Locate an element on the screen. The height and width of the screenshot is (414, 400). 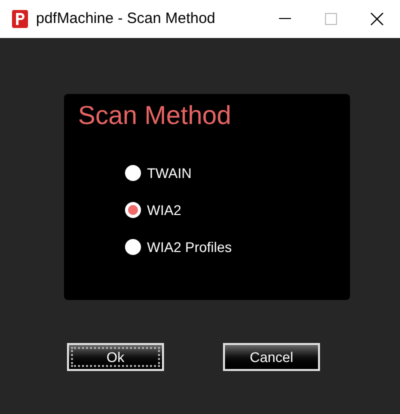
radio-label: WIA2 is located at coordinates (164, 210).